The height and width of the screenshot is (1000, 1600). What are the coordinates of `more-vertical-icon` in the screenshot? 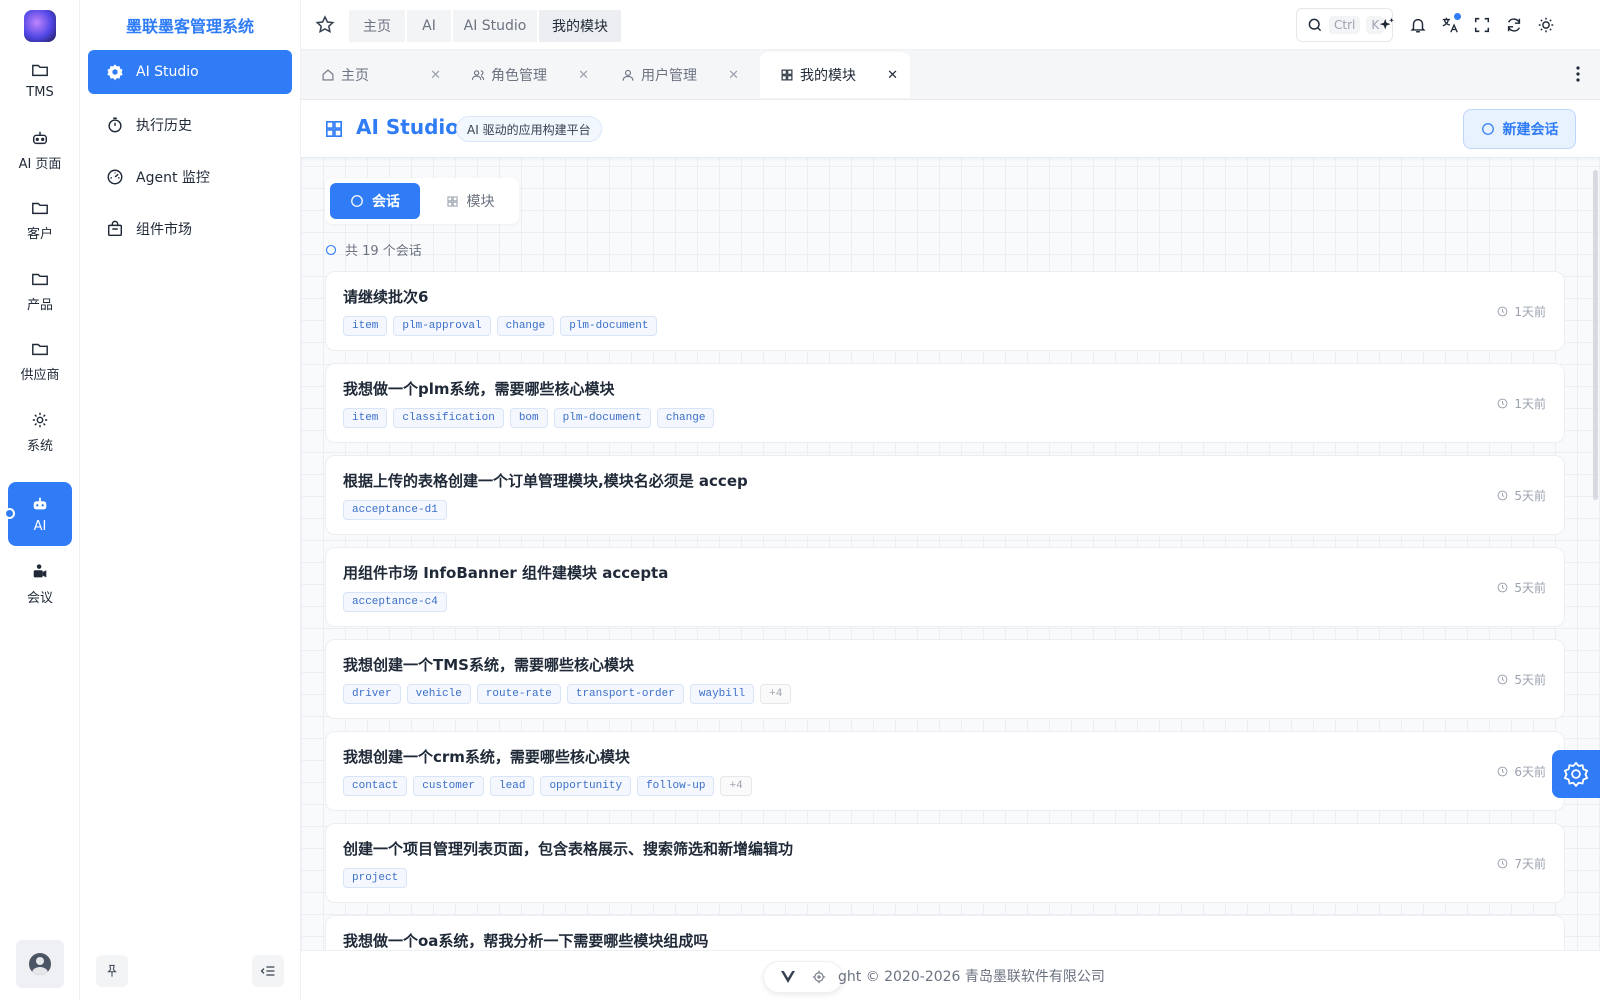 It's located at (1578, 74).